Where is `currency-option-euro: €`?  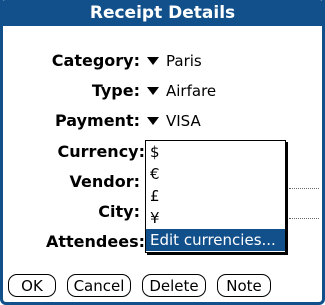
currency-option-euro: € is located at coordinates (215, 174).